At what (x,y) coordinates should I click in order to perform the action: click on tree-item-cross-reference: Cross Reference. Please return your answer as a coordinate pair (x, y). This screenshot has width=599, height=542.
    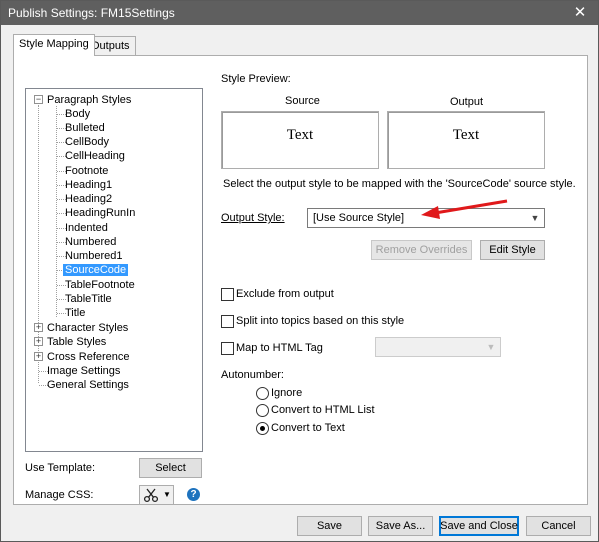
    Looking at the image, I should click on (88, 357).